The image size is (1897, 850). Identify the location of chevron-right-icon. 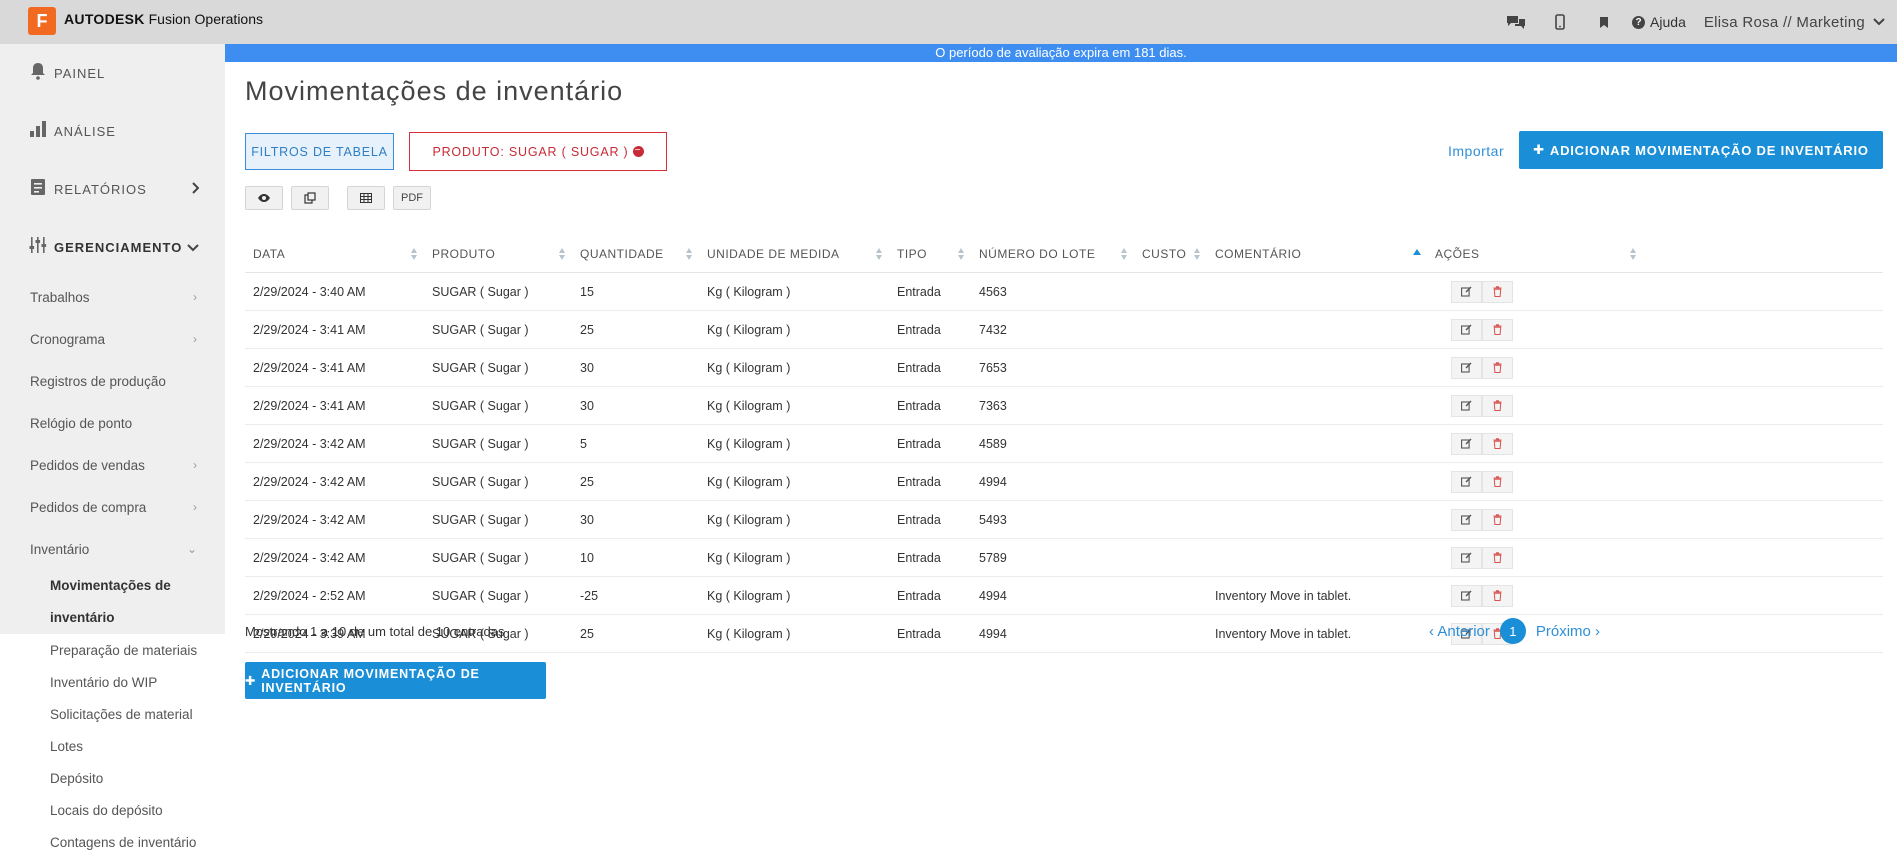
(195, 189).